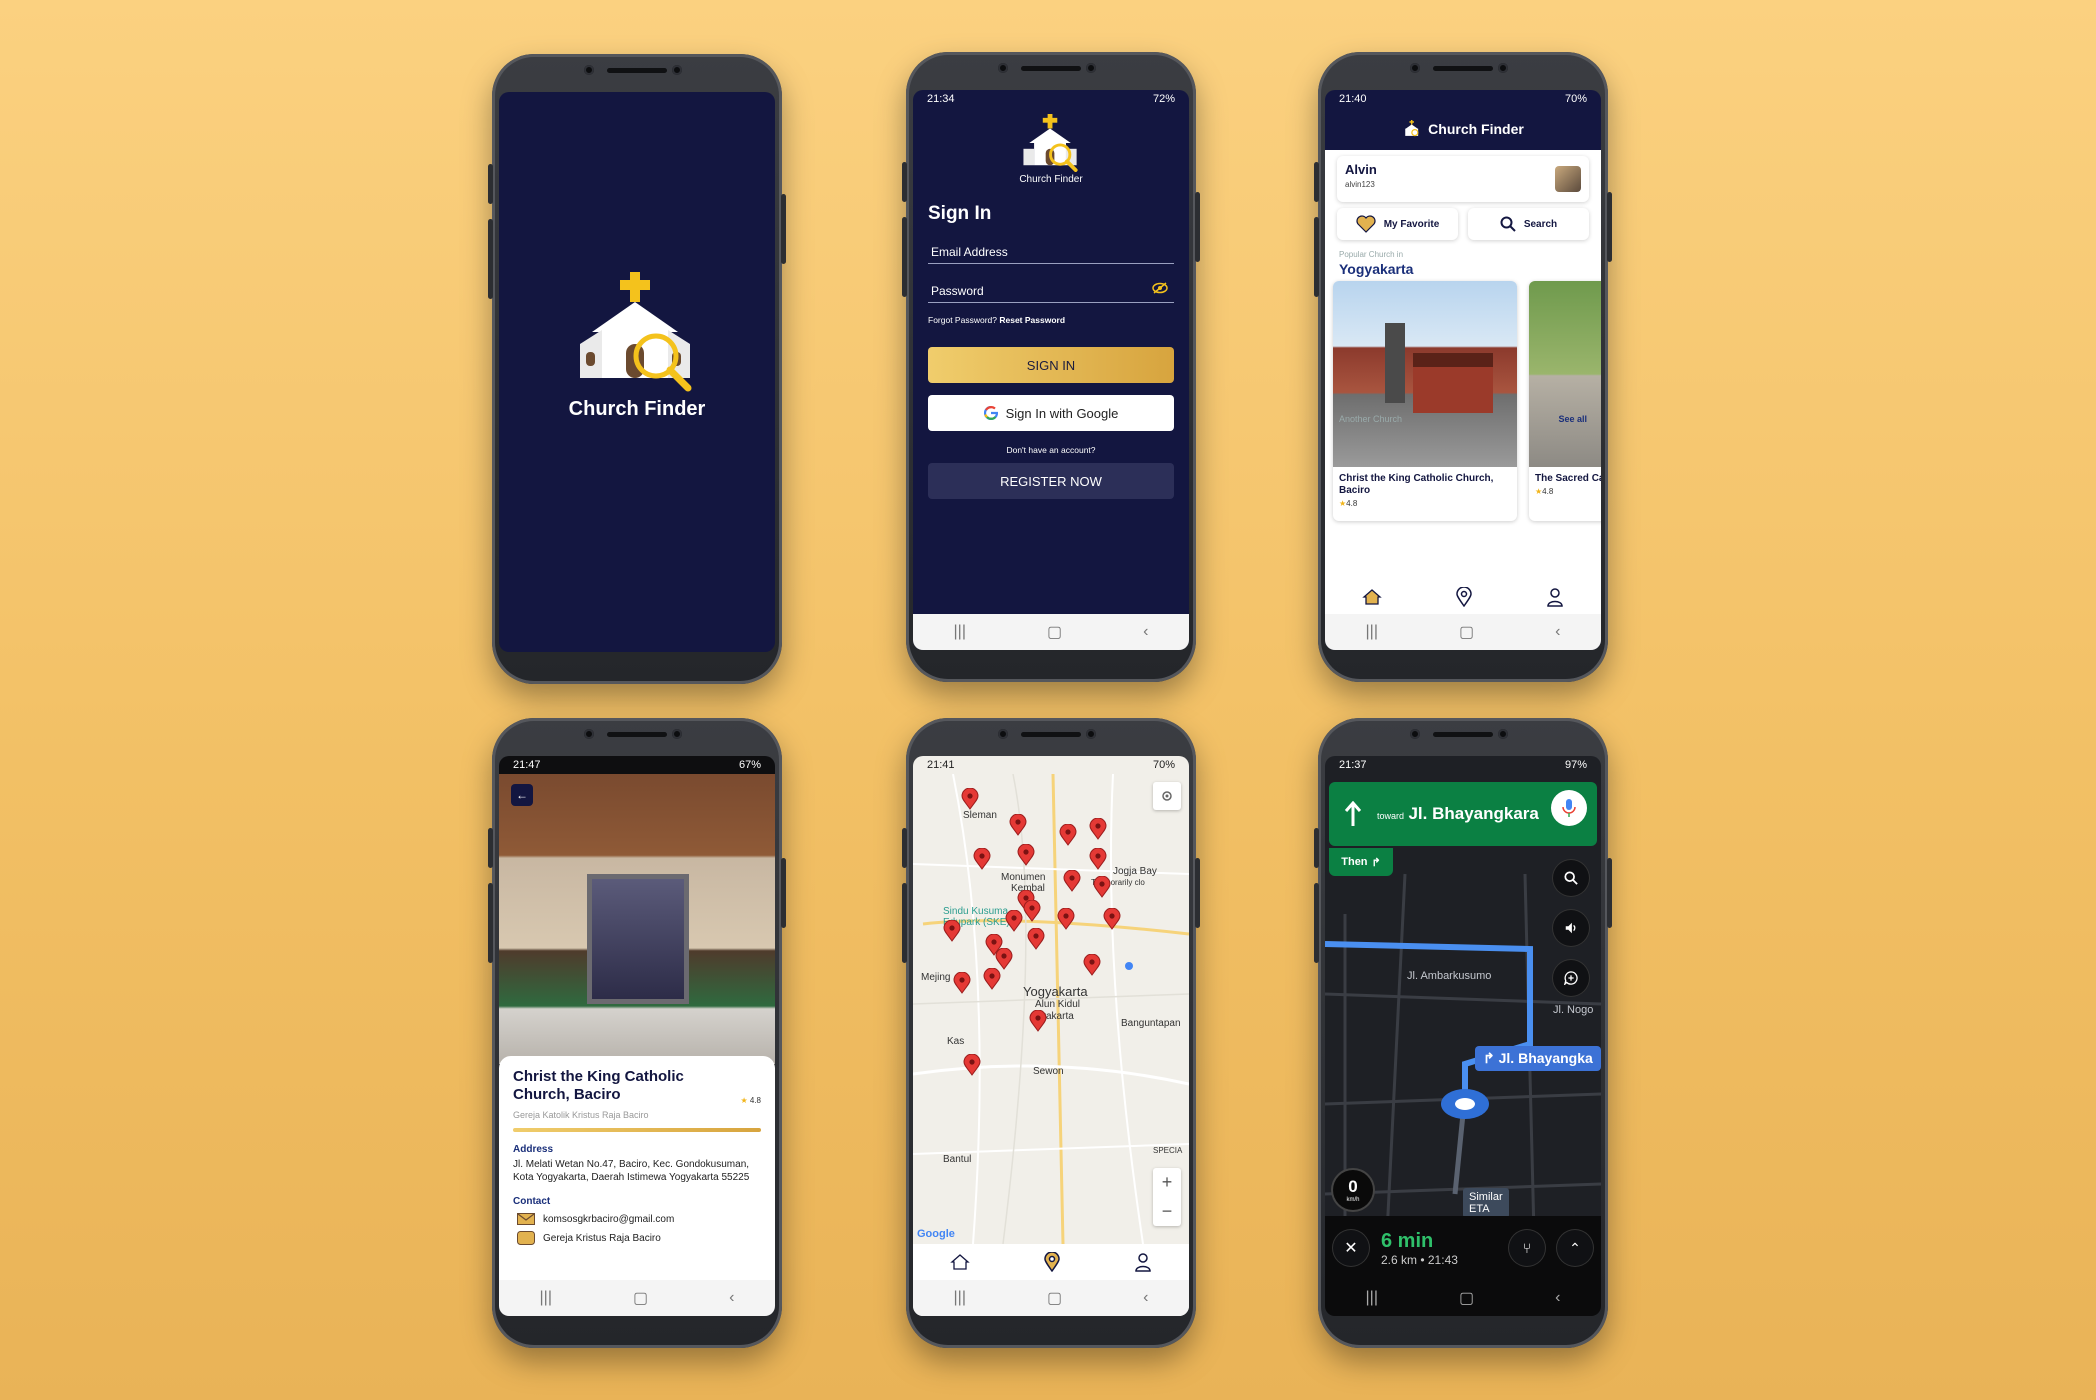 This screenshot has width=2096, height=1400. Describe the element at coordinates (1463, 99) in the screenshot. I see `status-bar: 21:40 70%` at that location.